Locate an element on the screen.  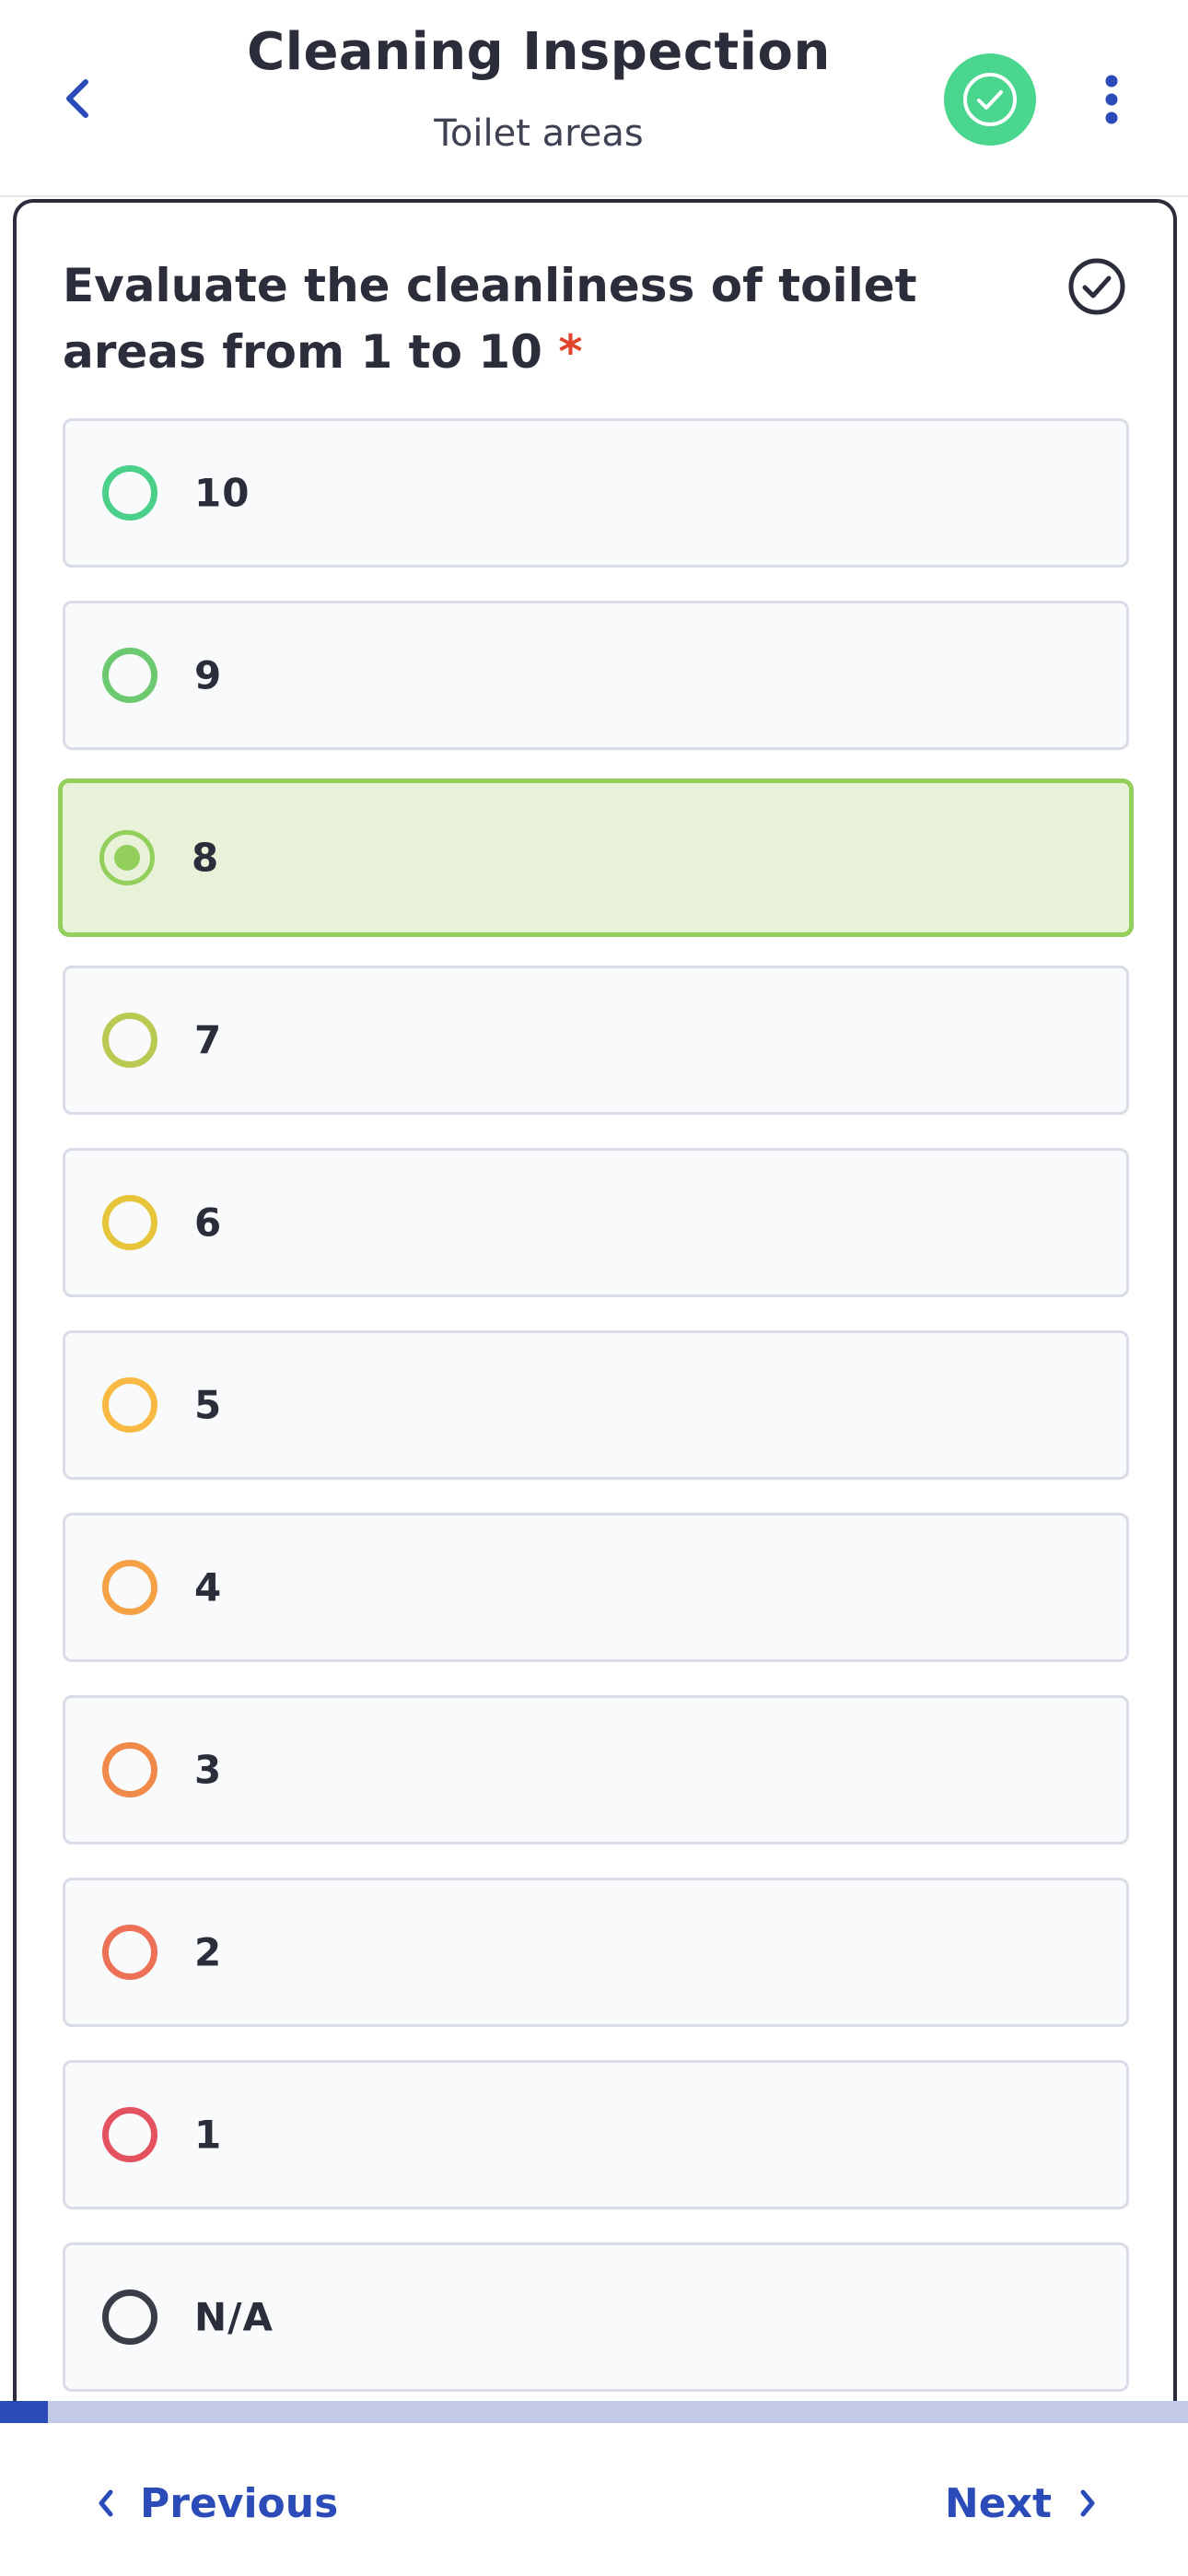
more-options-button is located at coordinates (1111, 99).